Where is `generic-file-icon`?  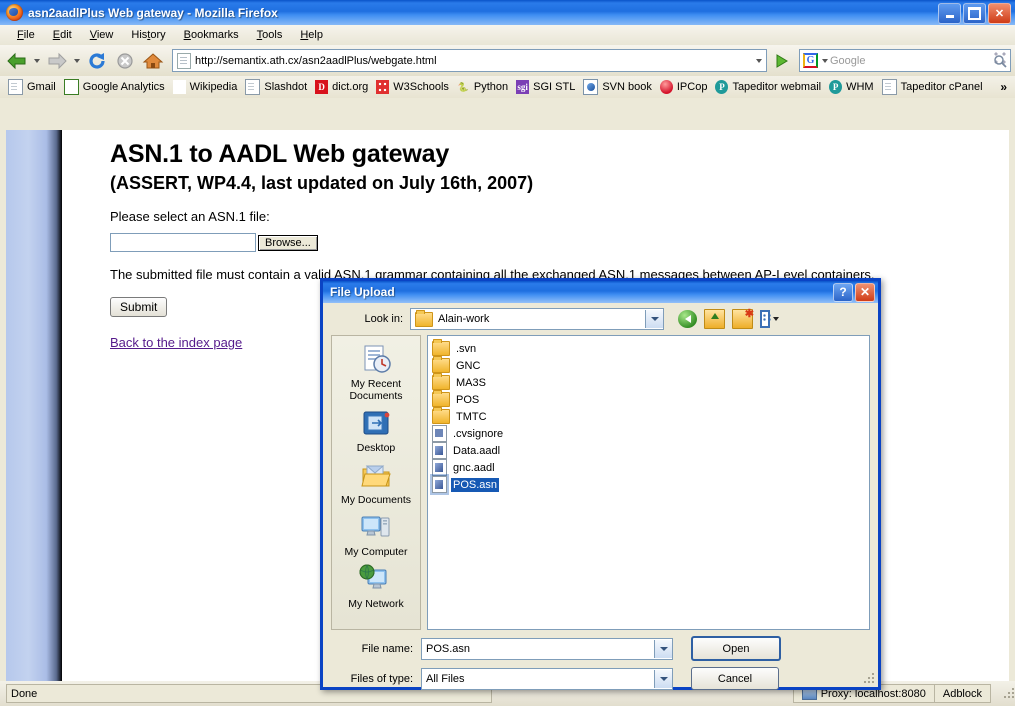 generic-file-icon is located at coordinates (439, 433).